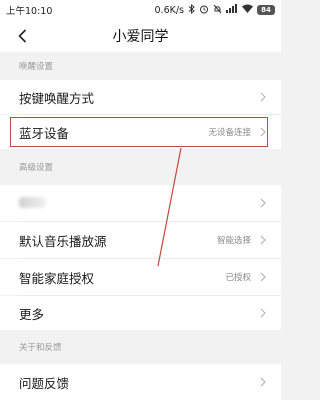 This screenshot has width=320, height=400. I want to click on row-label: 蓝牙设备, so click(44, 133).